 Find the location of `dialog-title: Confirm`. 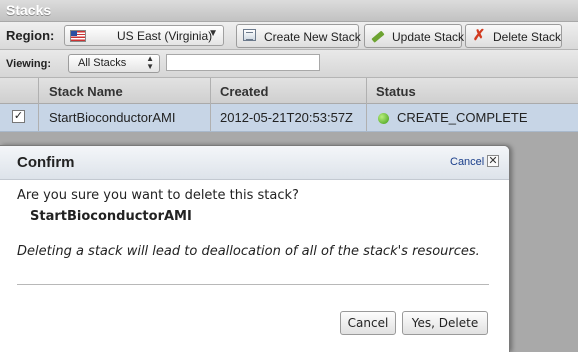

dialog-title: Confirm is located at coordinates (46, 162).